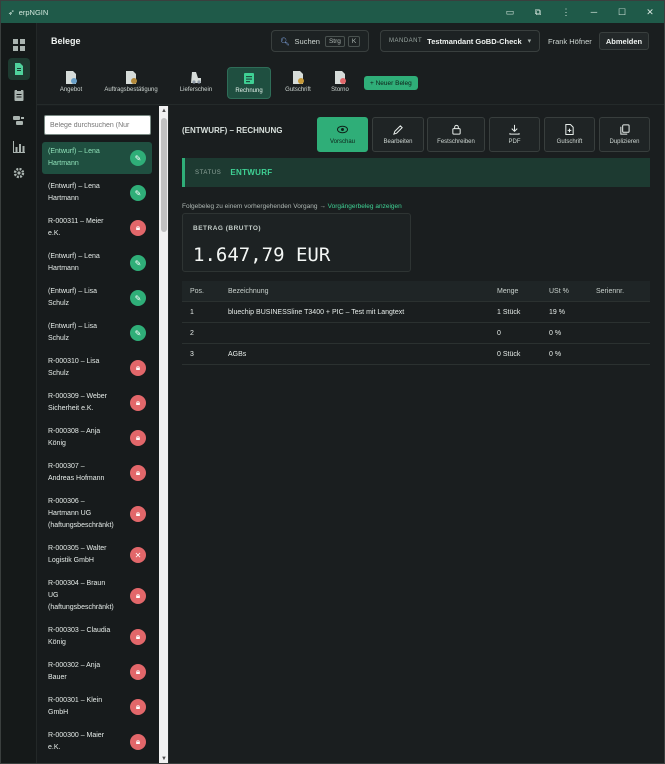 Image resolution: width=665 pixels, height=764 pixels. Describe the element at coordinates (19, 121) in the screenshot. I see `database-icon` at that location.